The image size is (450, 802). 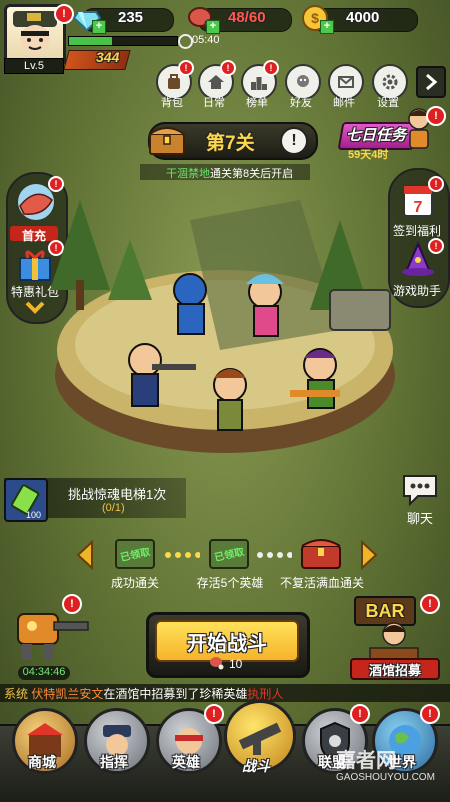 I want to click on chat-button, so click(x=420, y=489).